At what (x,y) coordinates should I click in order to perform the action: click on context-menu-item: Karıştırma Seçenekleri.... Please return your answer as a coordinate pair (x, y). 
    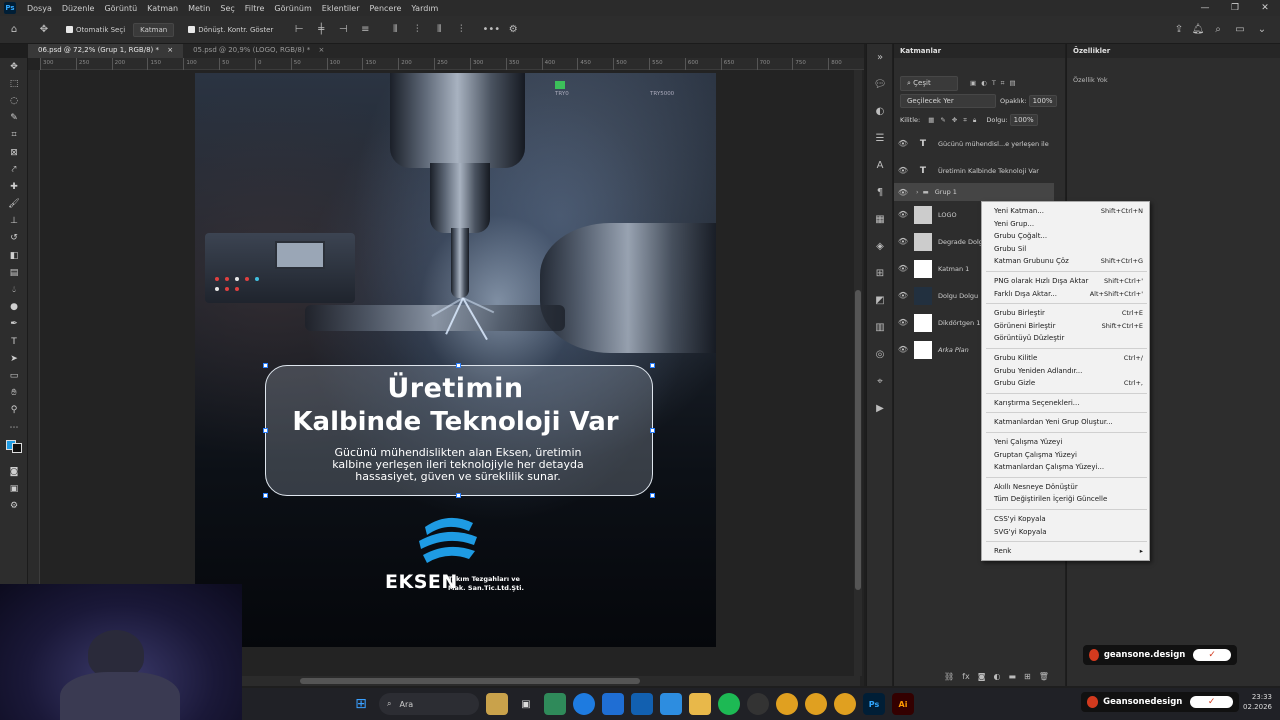
    Looking at the image, I should click on (1066, 403).